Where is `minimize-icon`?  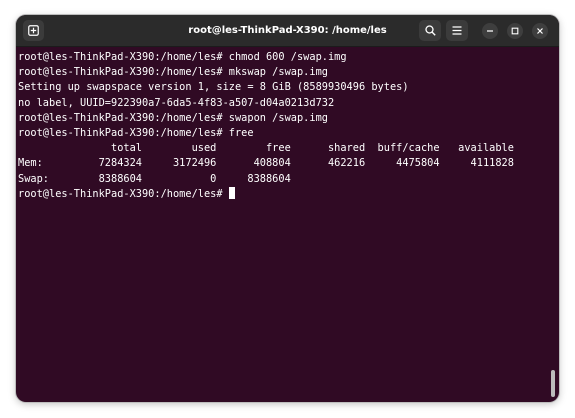
minimize-icon is located at coordinates (490, 31).